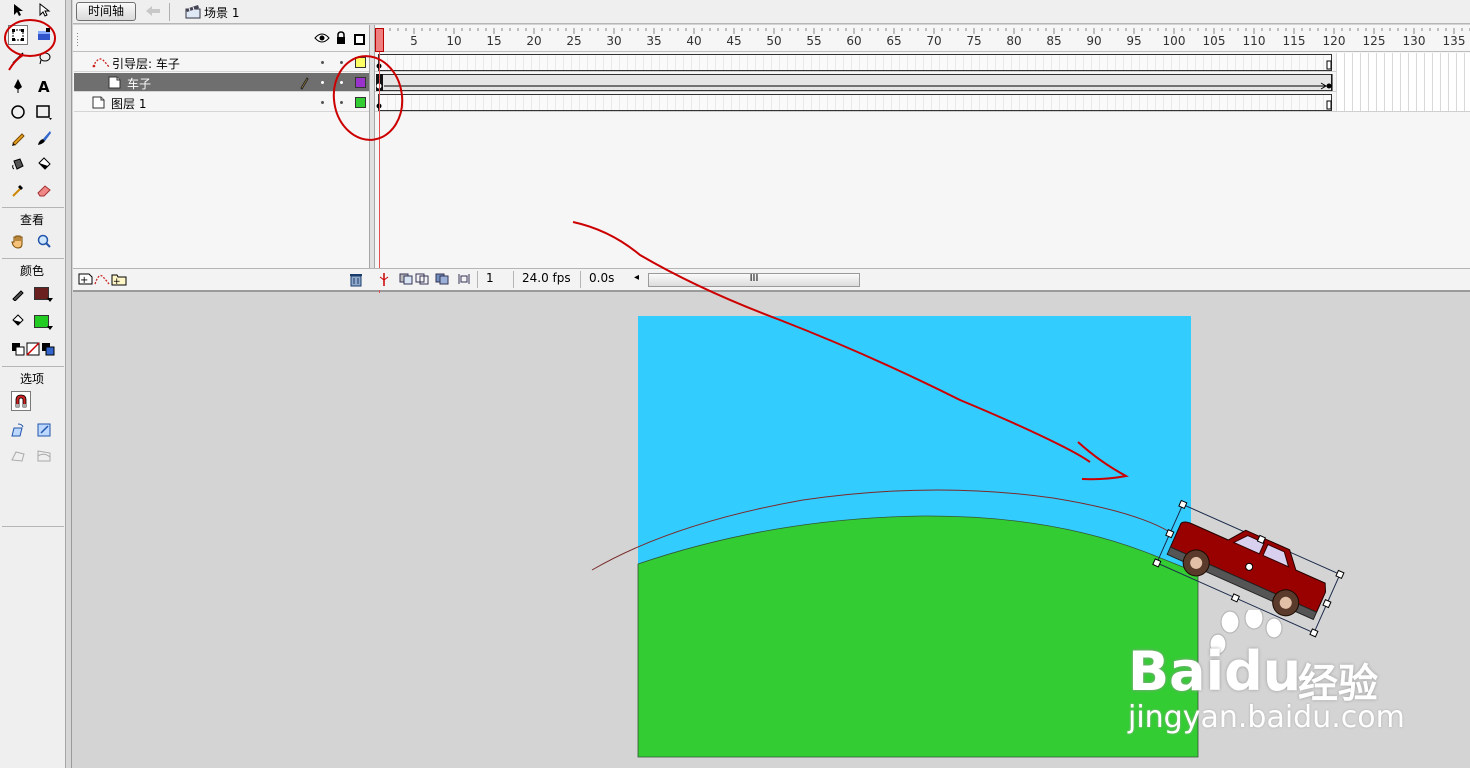  Describe the element at coordinates (50, 328) in the screenshot. I see `fill-color-dropdown-icon` at that location.